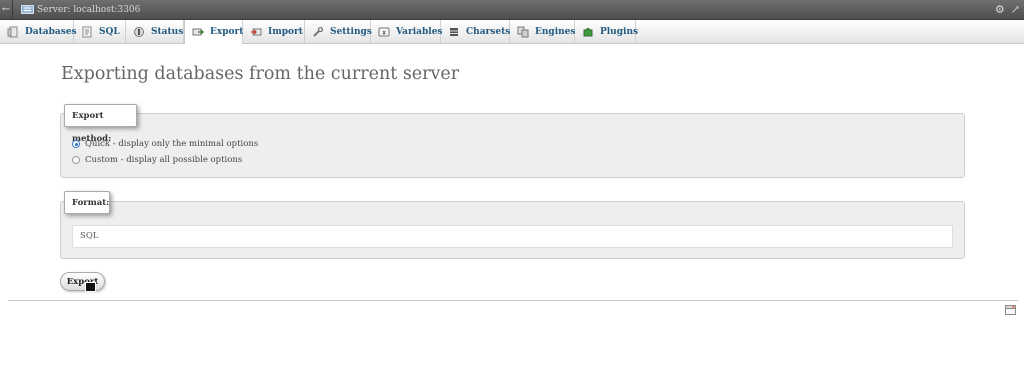 This screenshot has height=384, width=1024. Describe the element at coordinates (90, 287) in the screenshot. I see `mouse-cursor-icon` at that location.